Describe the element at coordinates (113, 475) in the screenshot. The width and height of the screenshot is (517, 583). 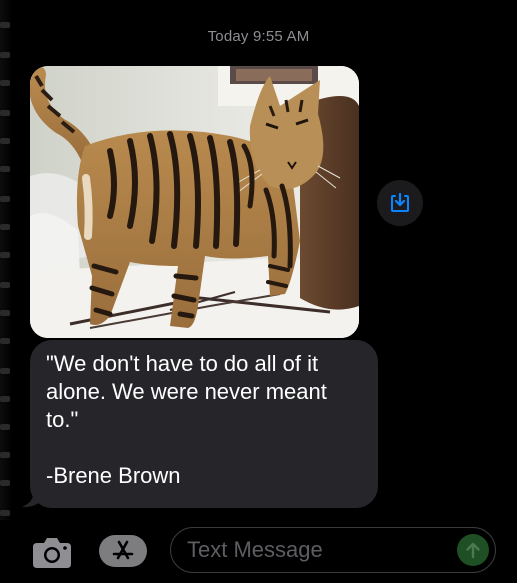
I see `message-attribution: -Brene Brown` at that location.